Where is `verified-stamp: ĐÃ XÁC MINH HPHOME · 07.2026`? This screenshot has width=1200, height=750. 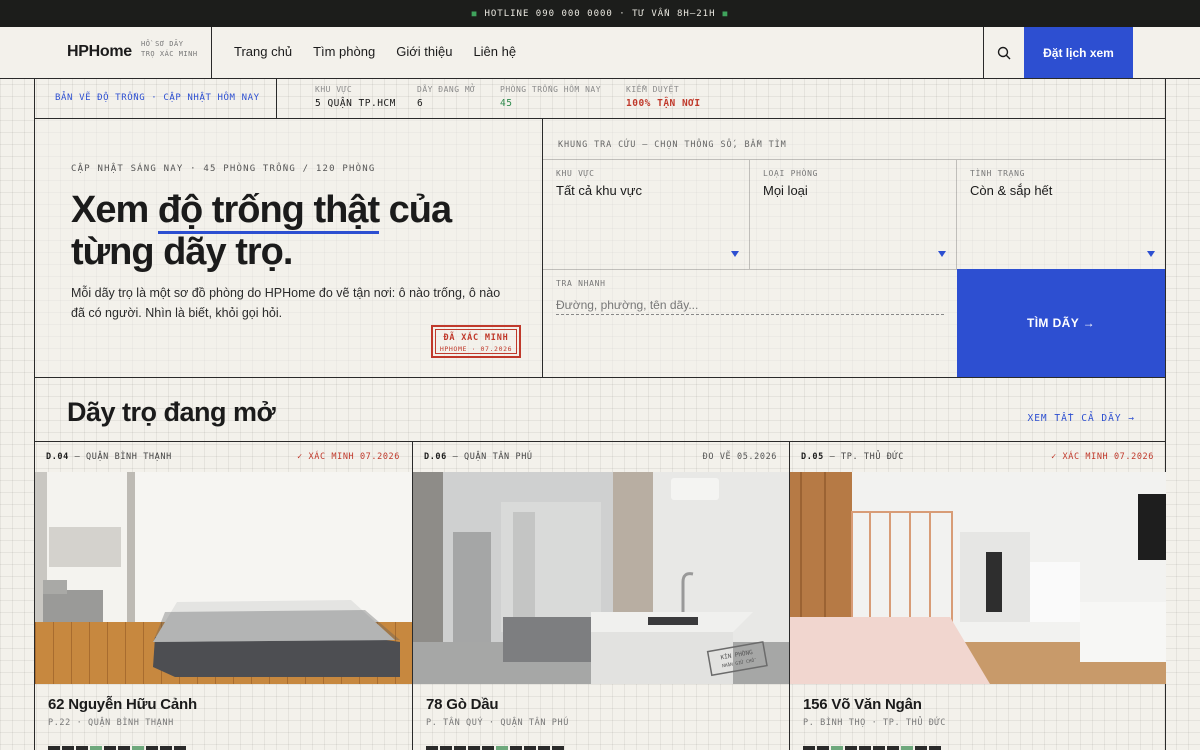
verified-stamp: ĐÃ XÁC MINH HPHOME · 07.2026 is located at coordinates (476, 341).